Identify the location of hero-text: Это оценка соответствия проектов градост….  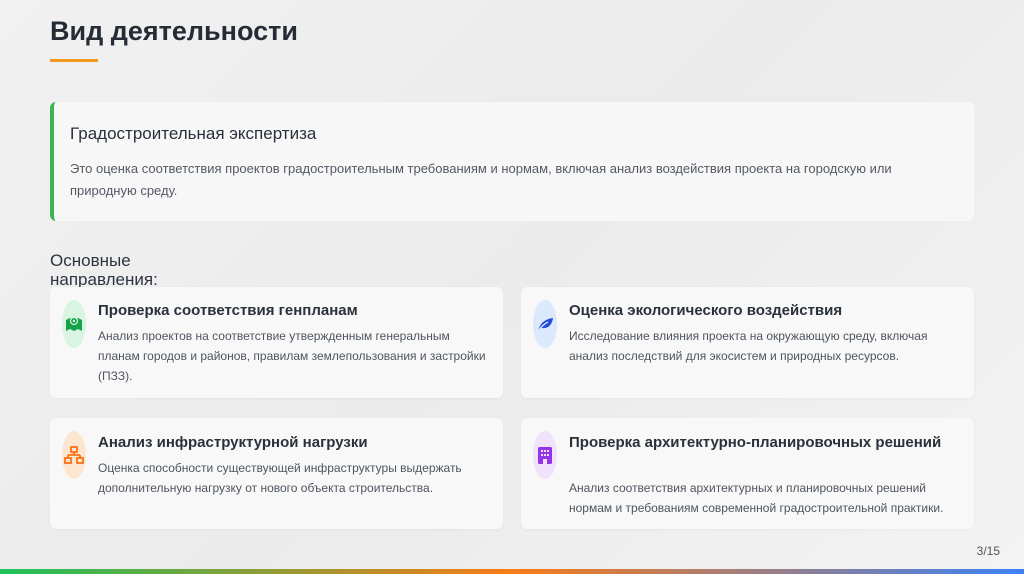
(481, 179).